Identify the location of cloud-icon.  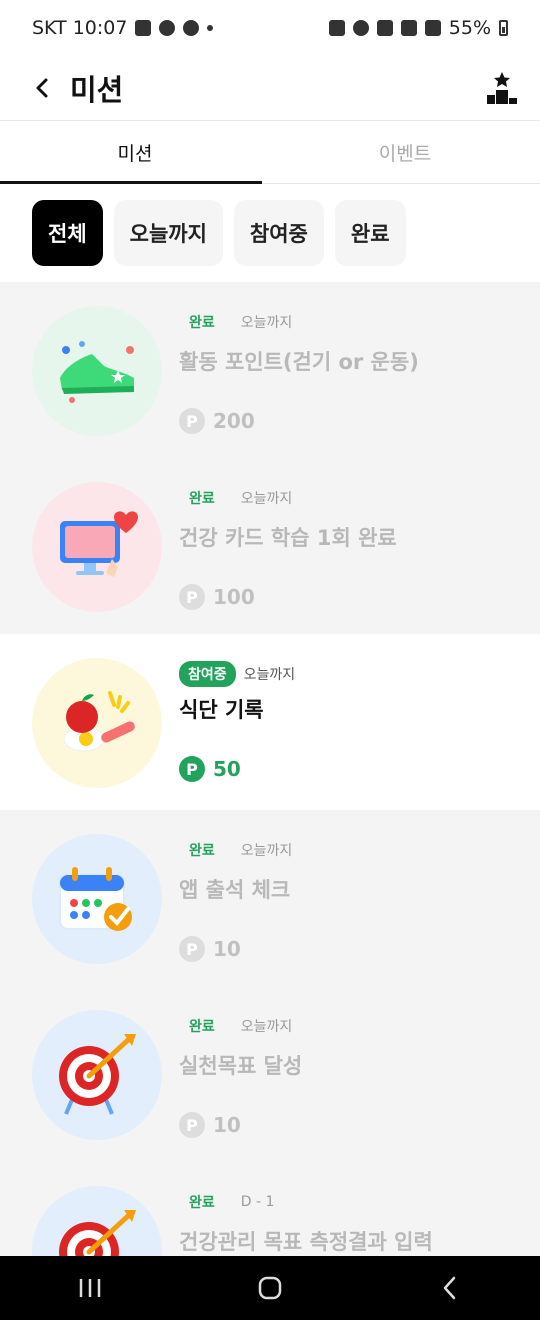
(191, 28).